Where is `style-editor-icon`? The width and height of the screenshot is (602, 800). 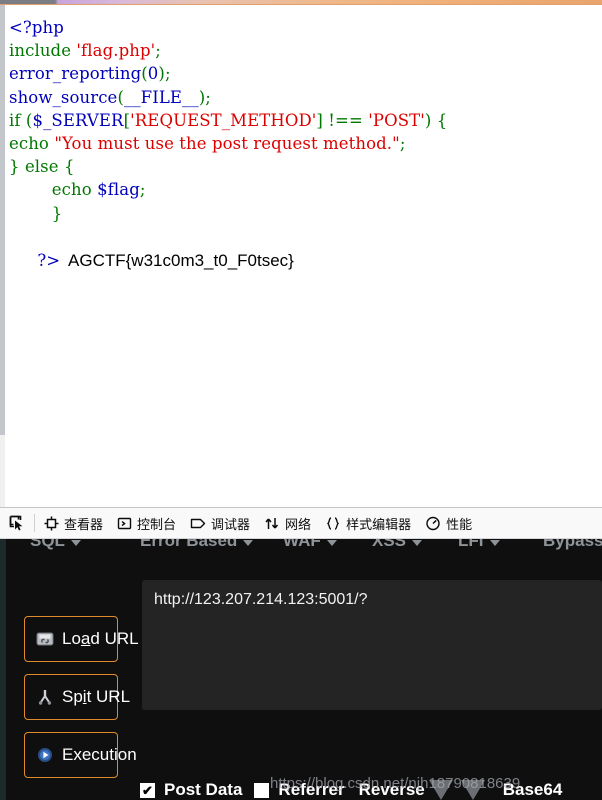
style-editor-icon is located at coordinates (333, 523).